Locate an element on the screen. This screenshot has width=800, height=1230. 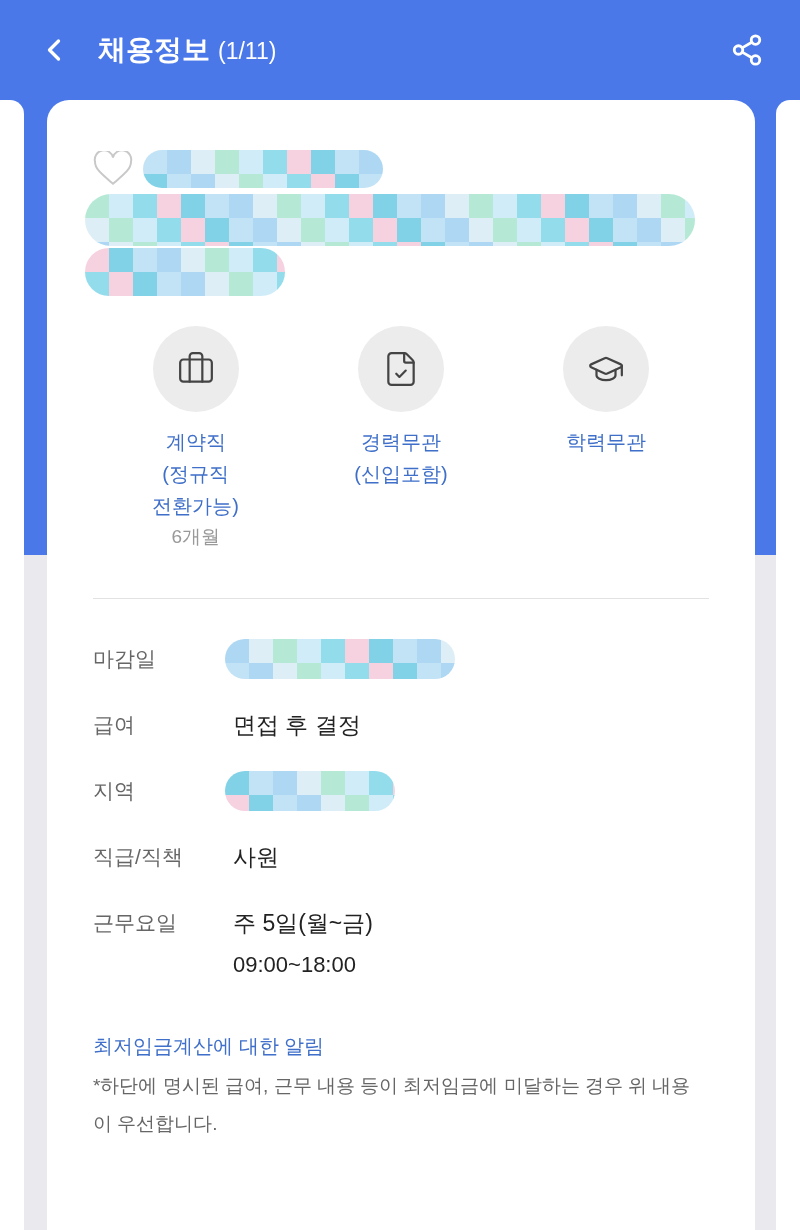
detail-label: 급여 is located at coordinates (114, 725).